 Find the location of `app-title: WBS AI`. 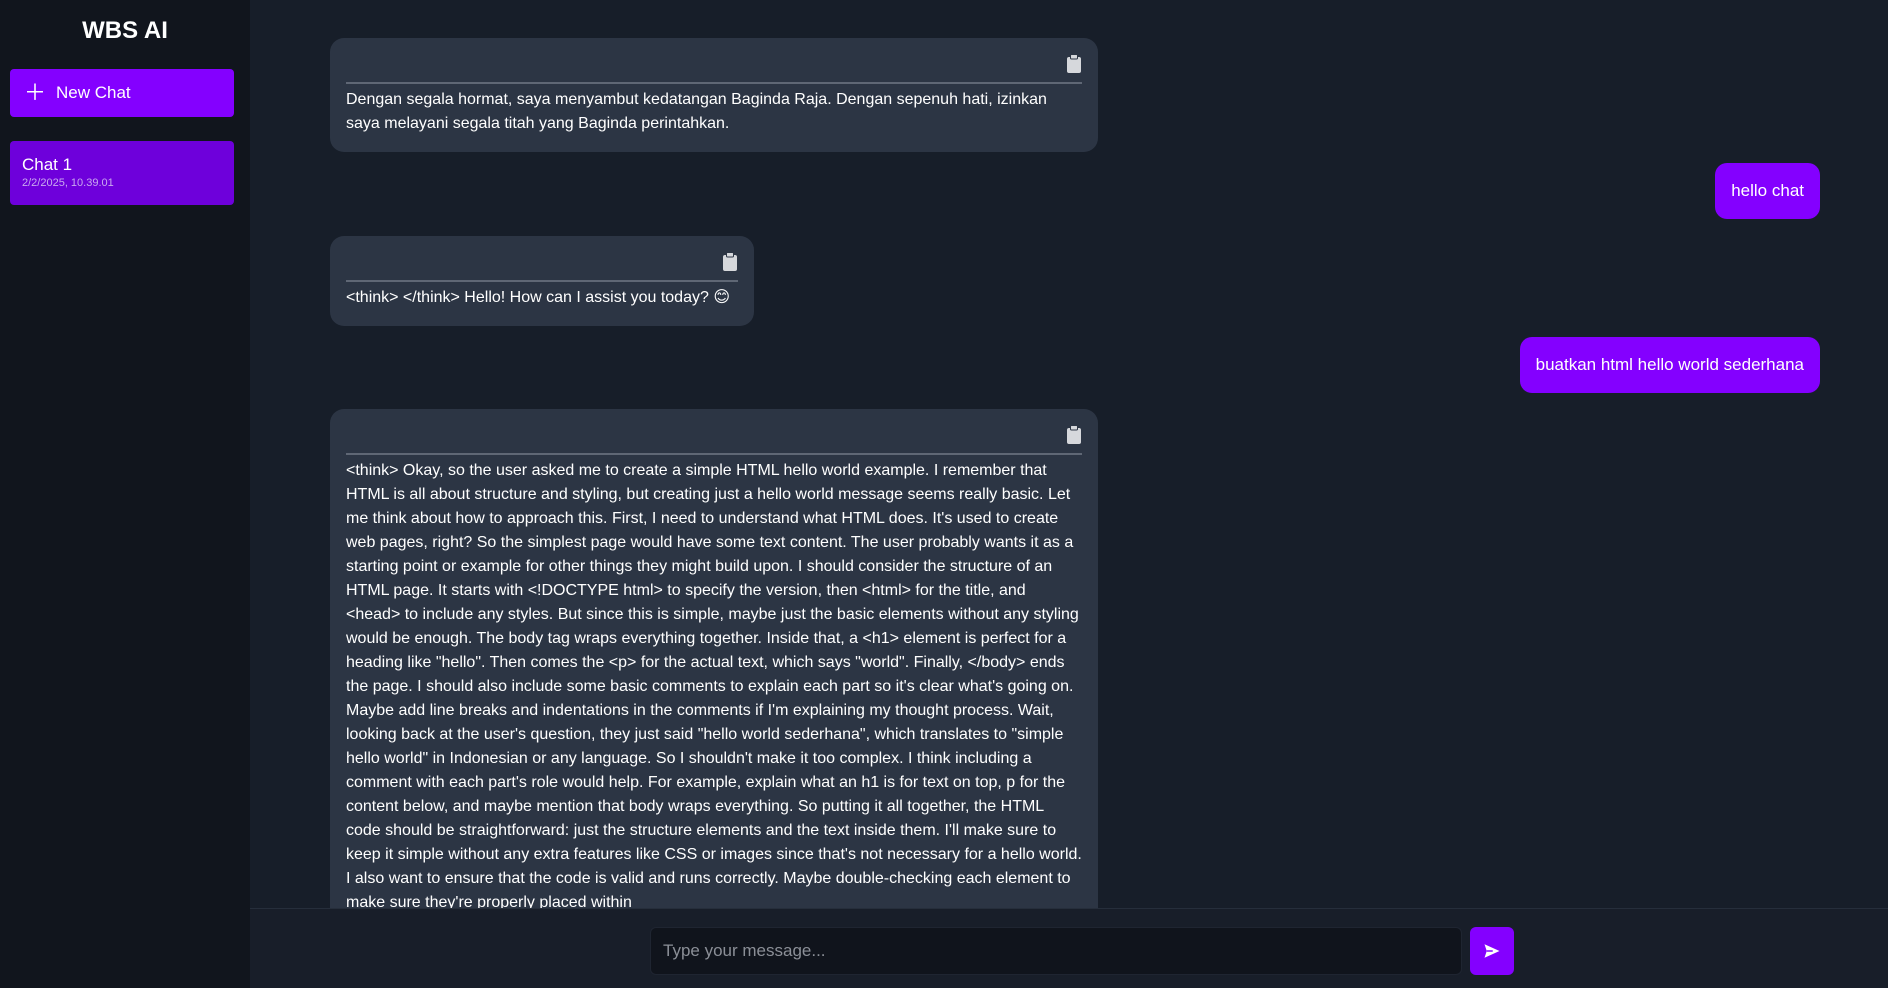

app-title: WBS AI is located at coordinates (125, 30).